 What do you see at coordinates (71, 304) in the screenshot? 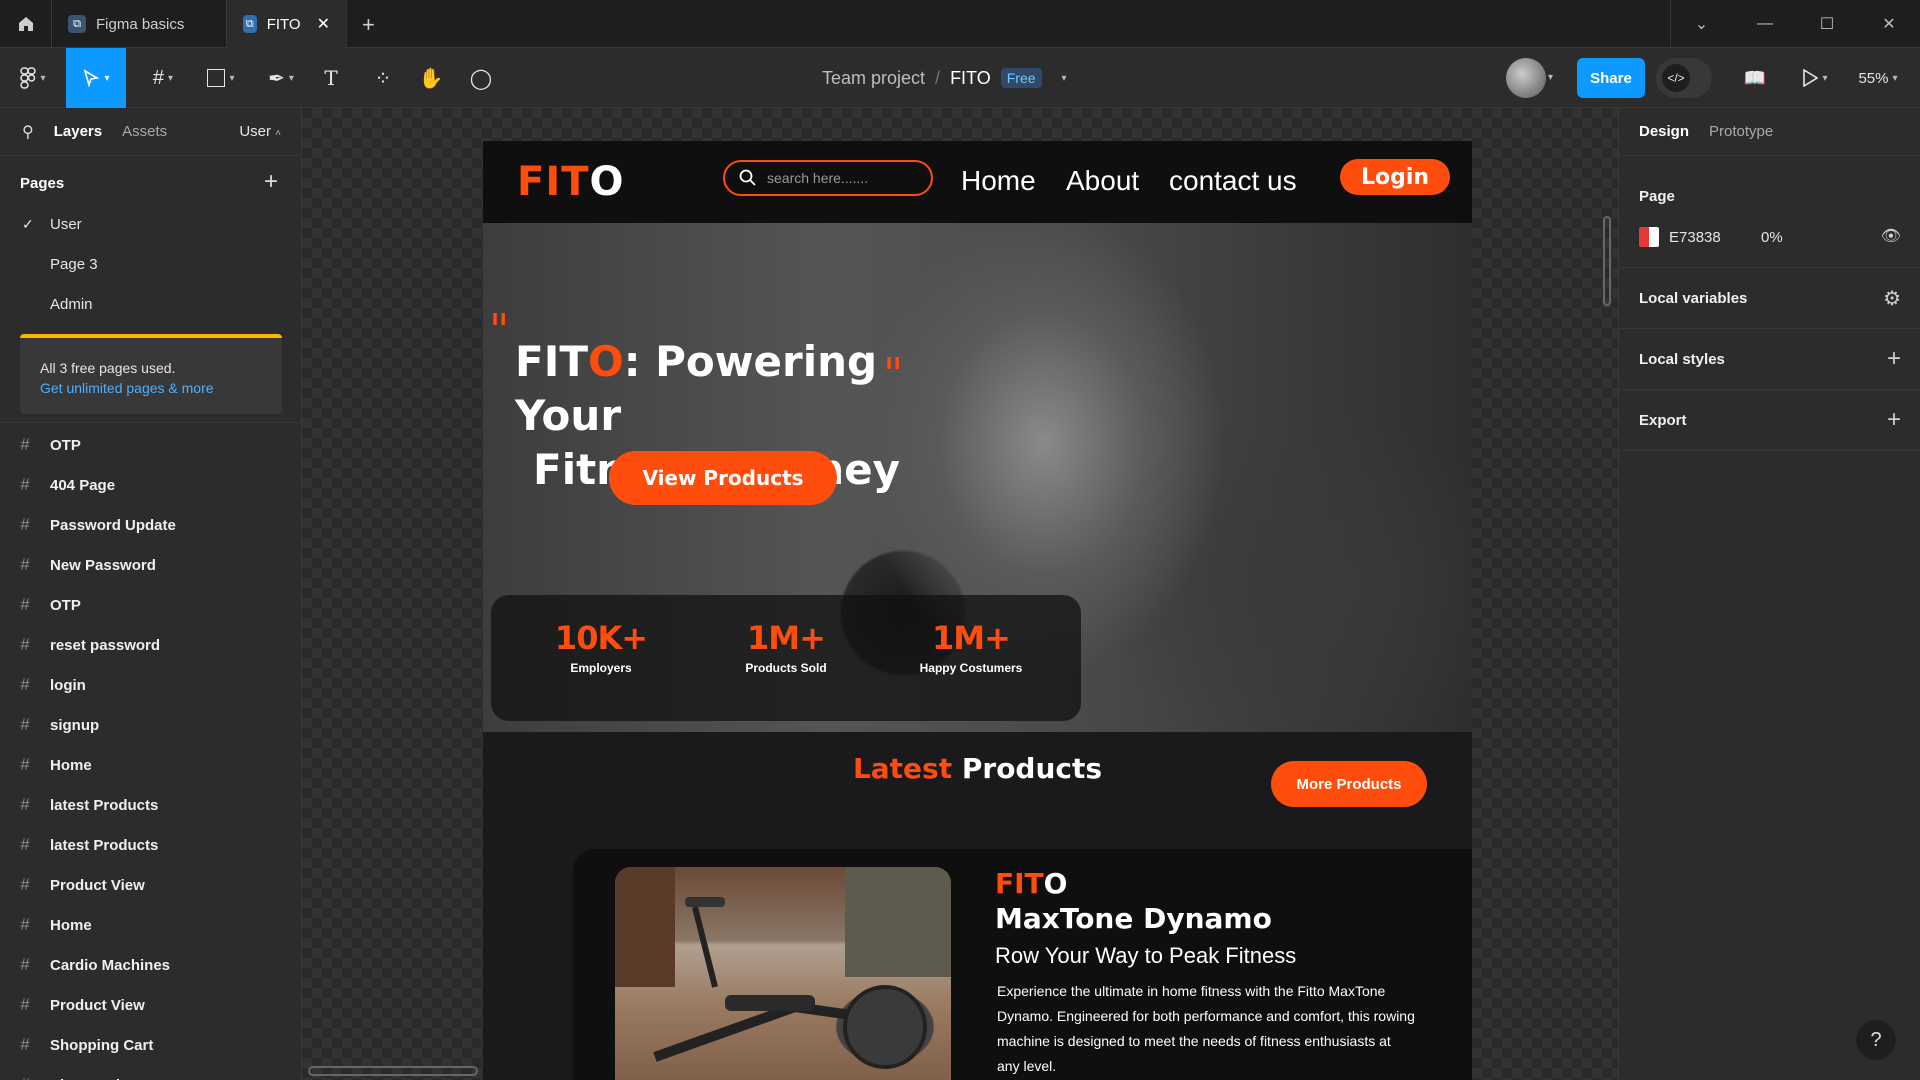
I see `page-item-admin: Admin` at bounding box center [71, 304].